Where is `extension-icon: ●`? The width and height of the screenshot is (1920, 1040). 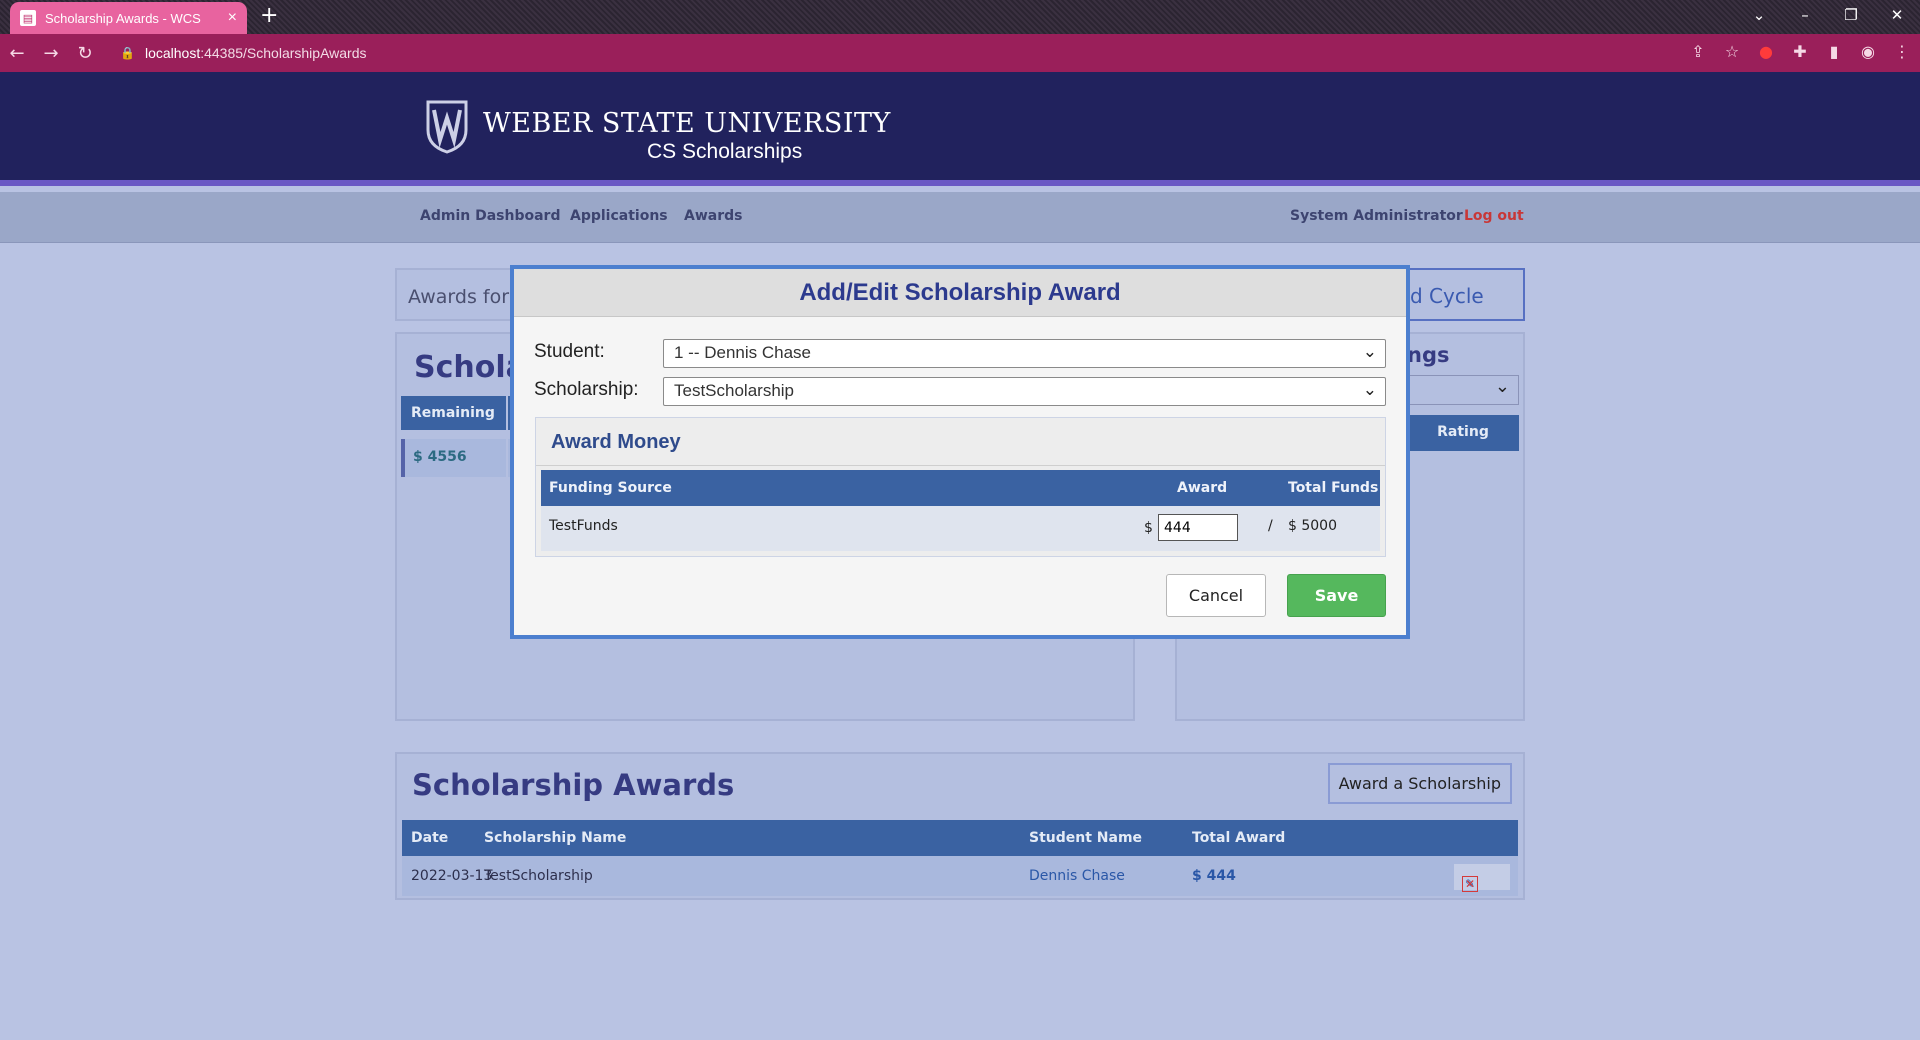 extension-icon: ● is located at coordinates (1766, 52).